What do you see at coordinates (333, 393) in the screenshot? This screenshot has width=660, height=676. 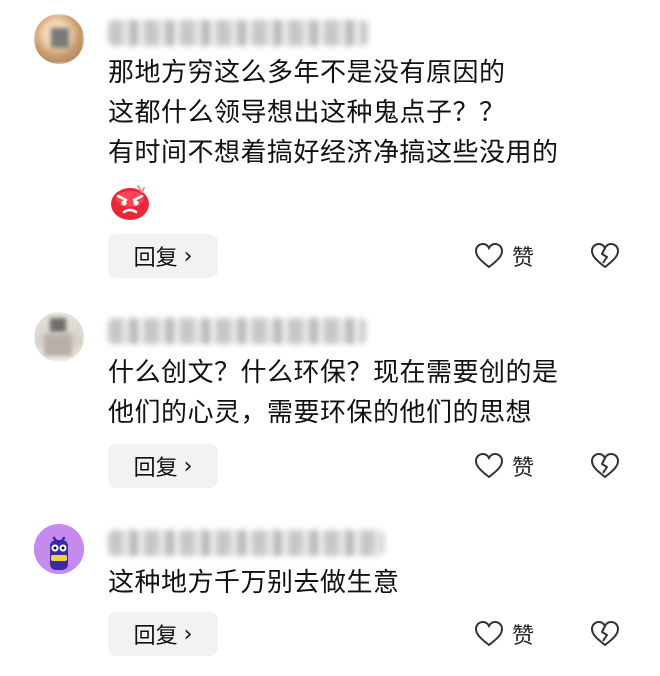 I see `comment-text: 什么创文？什么环保？现在需要创的是 他们的心灵，需要环保的他们的思想` at bounding box center [333, 393].